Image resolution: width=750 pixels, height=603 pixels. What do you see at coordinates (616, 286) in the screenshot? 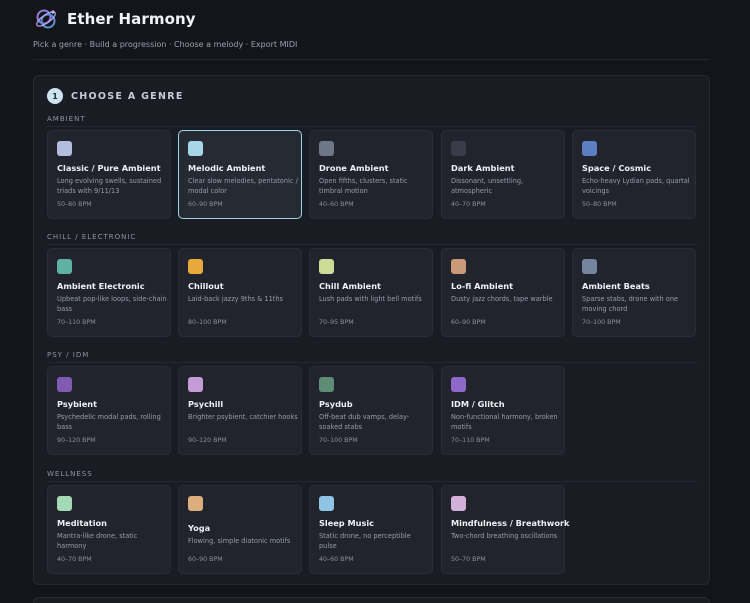
I see `genre-name: Ambient Beats` at bounding box center [616, 286].